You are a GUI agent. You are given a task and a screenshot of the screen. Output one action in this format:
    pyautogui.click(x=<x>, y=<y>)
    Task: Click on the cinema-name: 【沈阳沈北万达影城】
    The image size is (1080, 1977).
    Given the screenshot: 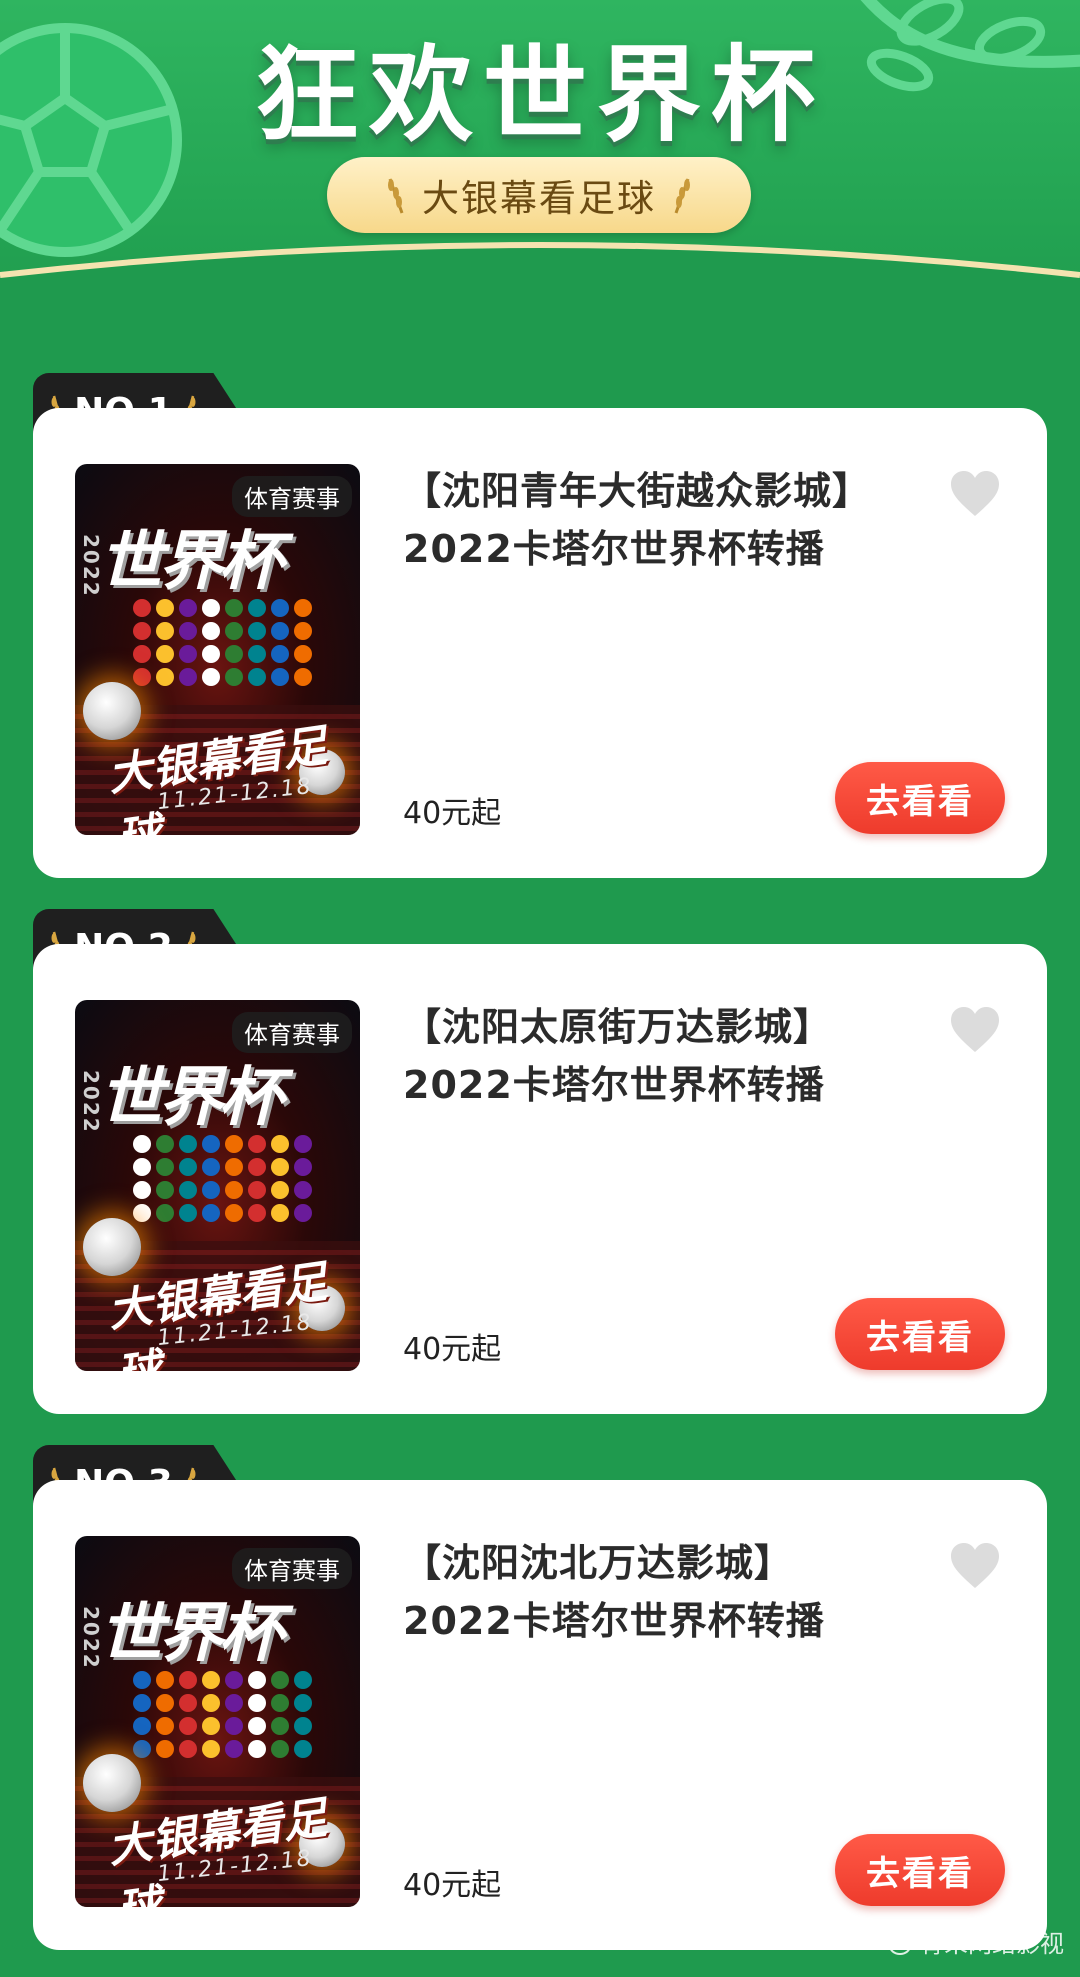 What is the action you would take?
    pyautogui.click(x=598, y=1563)
    